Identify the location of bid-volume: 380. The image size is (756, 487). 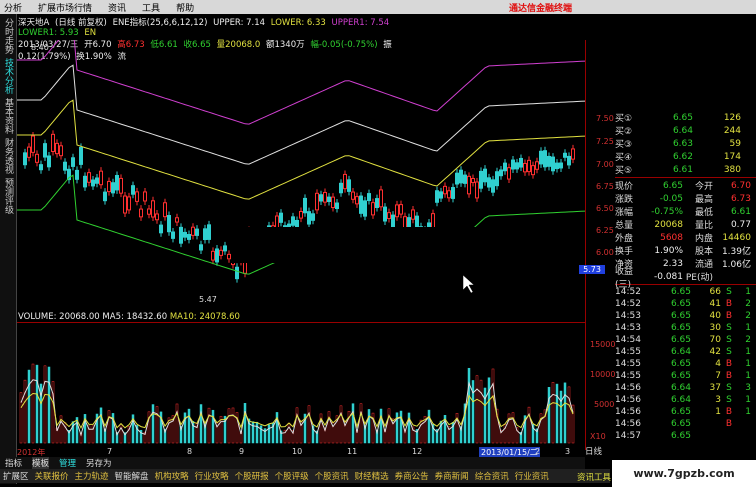
(732, 169).